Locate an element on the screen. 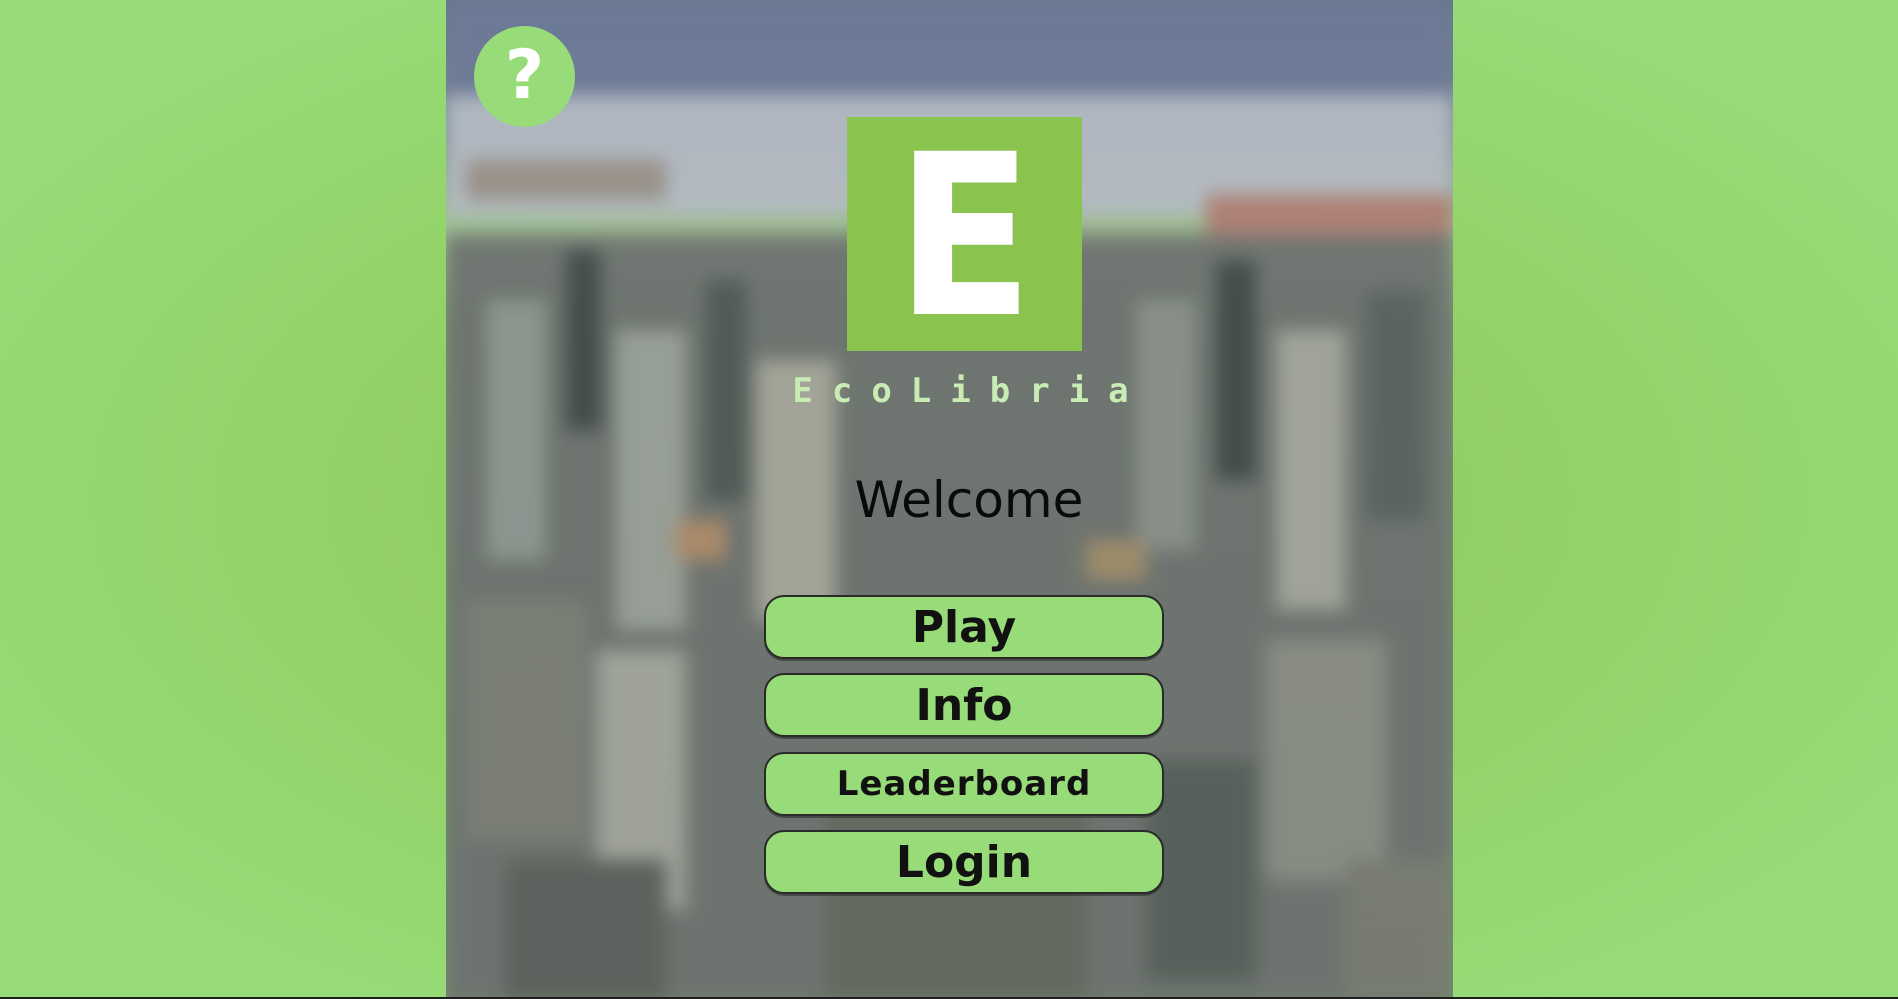 The image size is (1898, 999). logo-letter: E is located at coordinates (964, 236).